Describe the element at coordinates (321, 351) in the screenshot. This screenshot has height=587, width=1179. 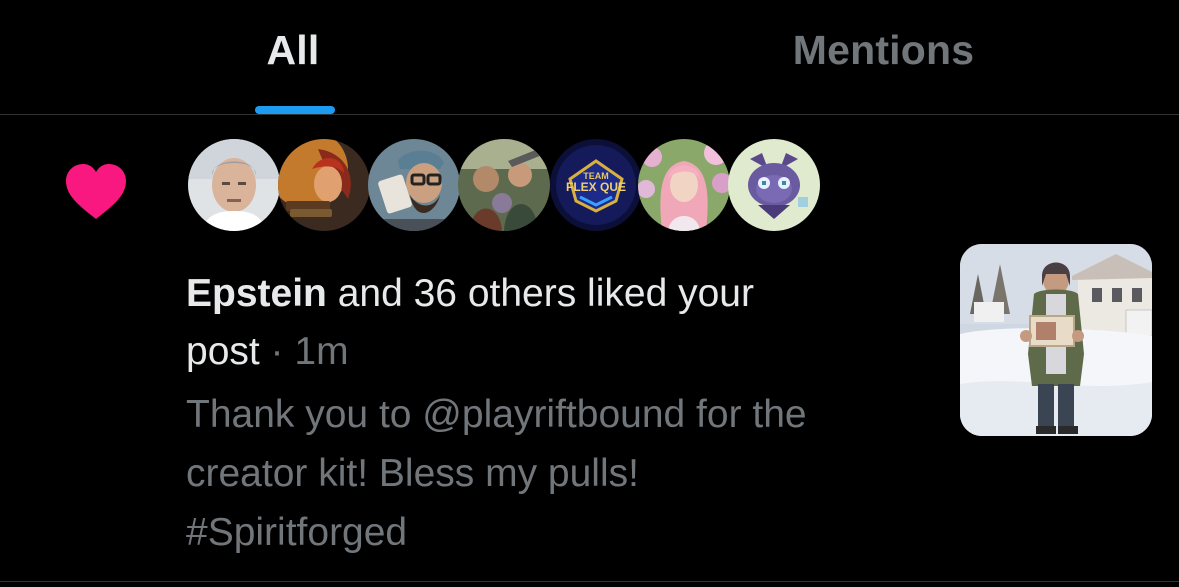
I see `timestamp: 1m` at that location.